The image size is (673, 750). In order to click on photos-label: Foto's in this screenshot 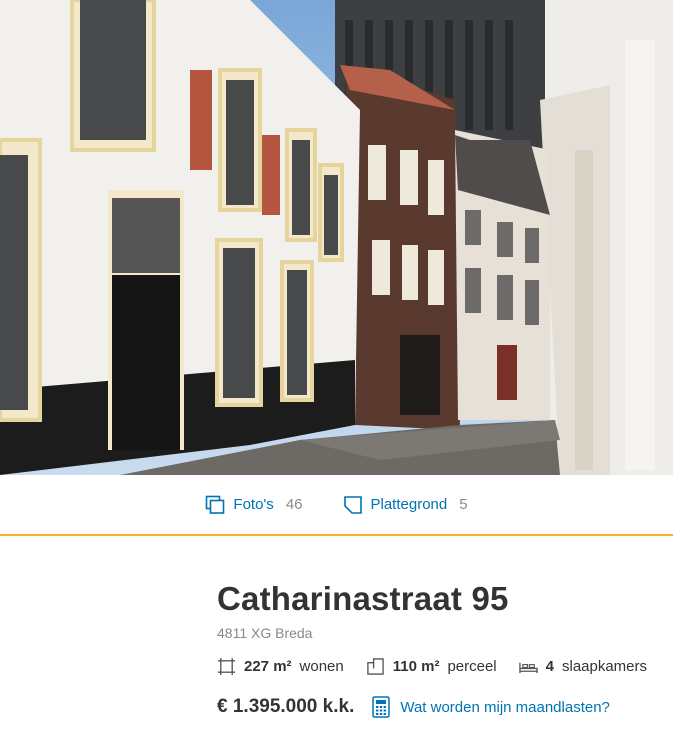, I will do `click(253, 504)`.